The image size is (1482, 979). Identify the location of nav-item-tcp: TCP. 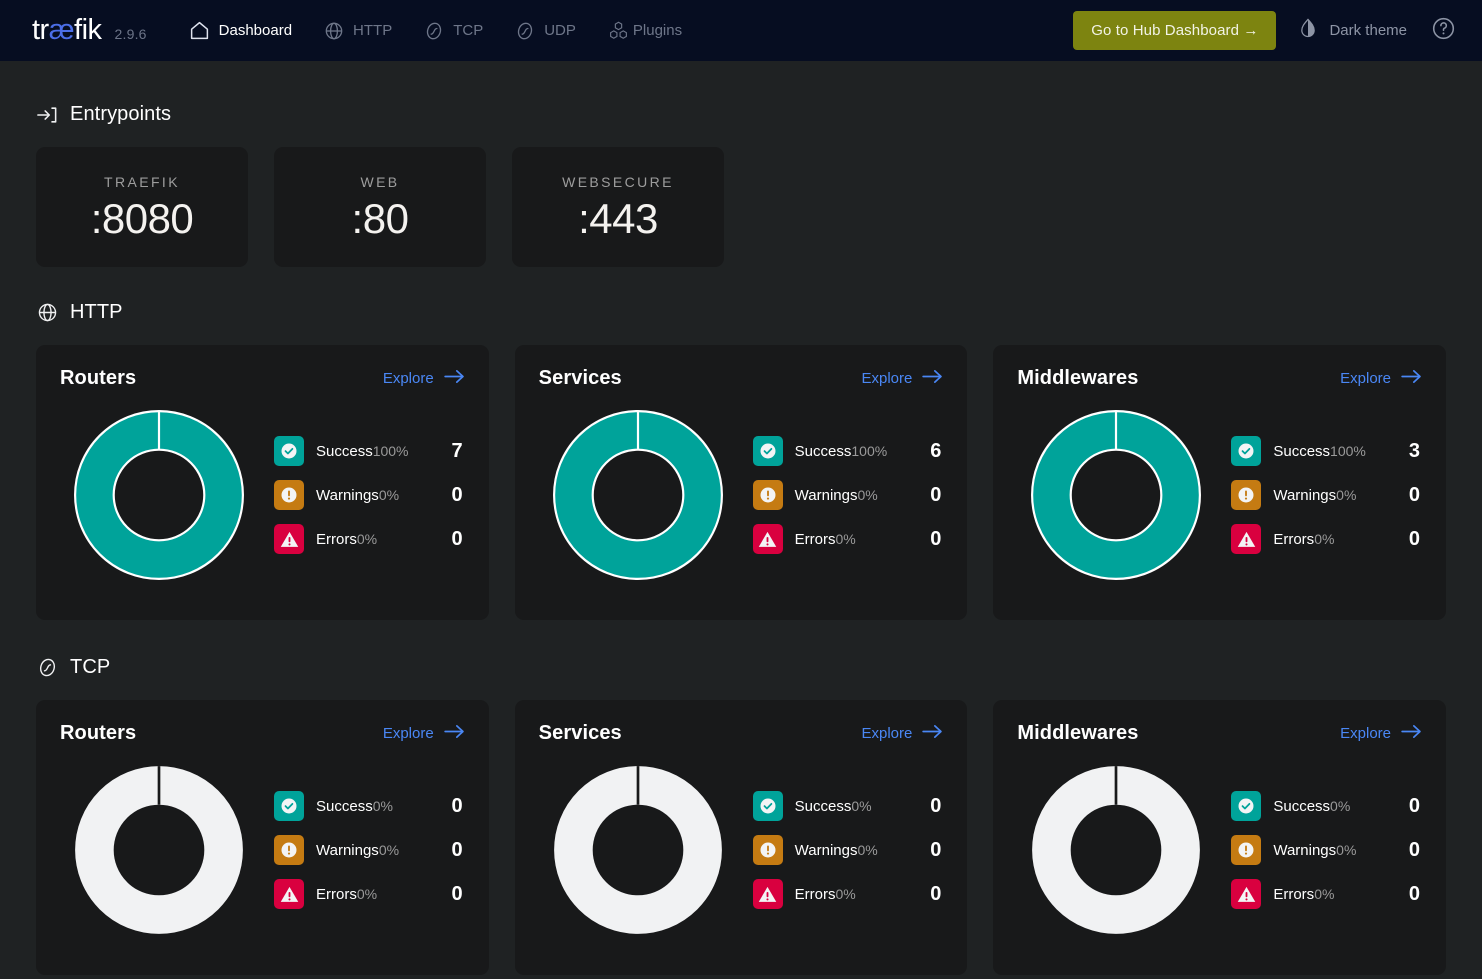
(453, 30).